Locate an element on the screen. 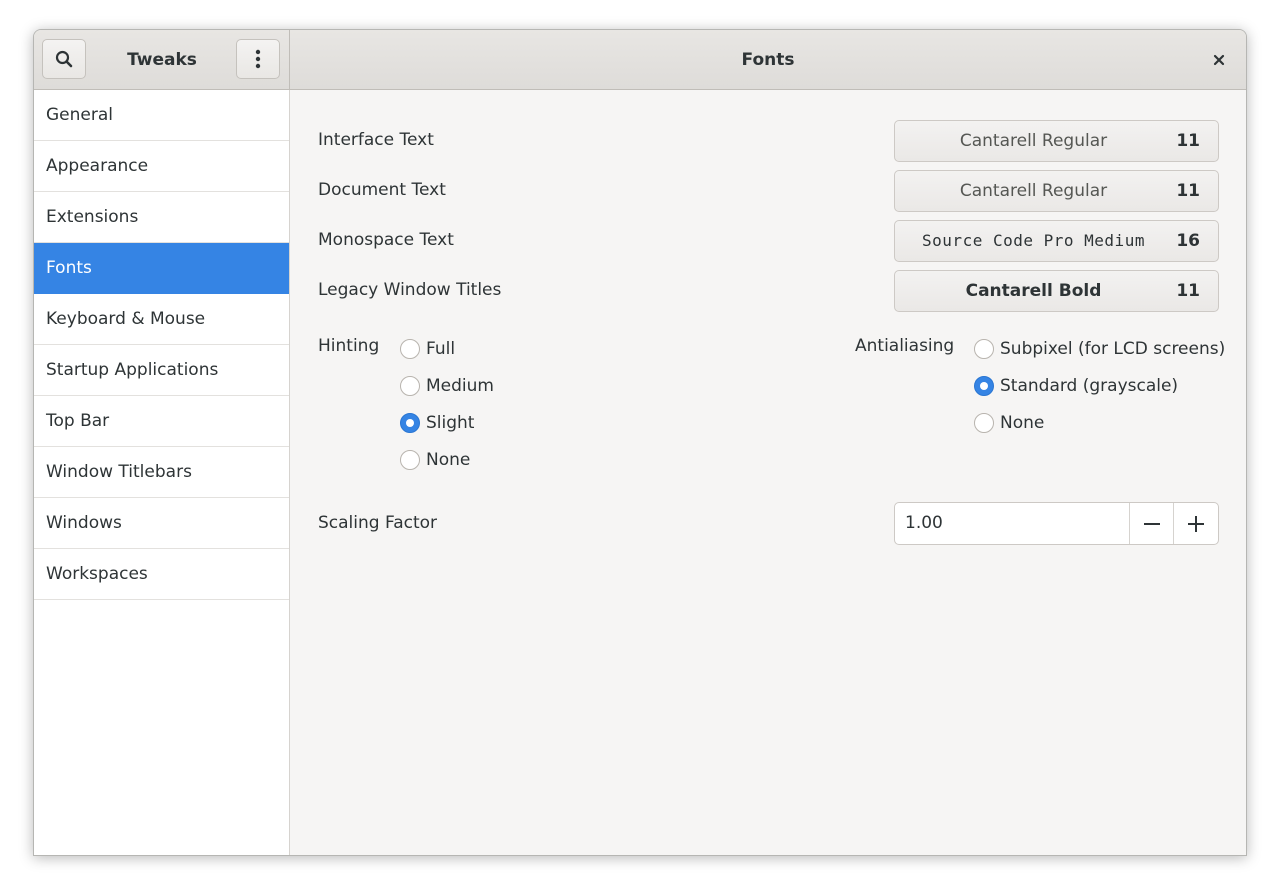  sidebar-item-windows: Windows is located at coordinates (161, 523).